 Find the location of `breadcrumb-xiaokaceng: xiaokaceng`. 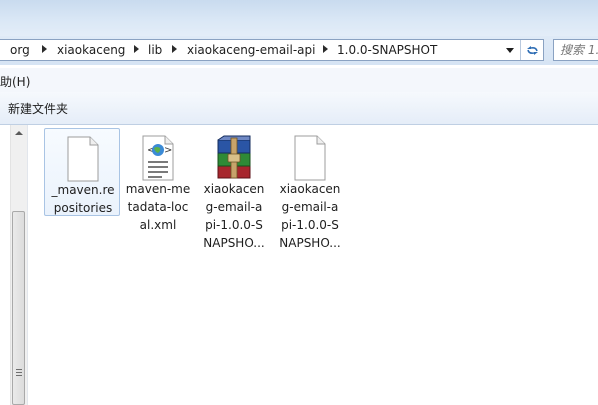

breadcrumb-xiaokaceng: xiaokaceng is located at coordinates (91, 50).